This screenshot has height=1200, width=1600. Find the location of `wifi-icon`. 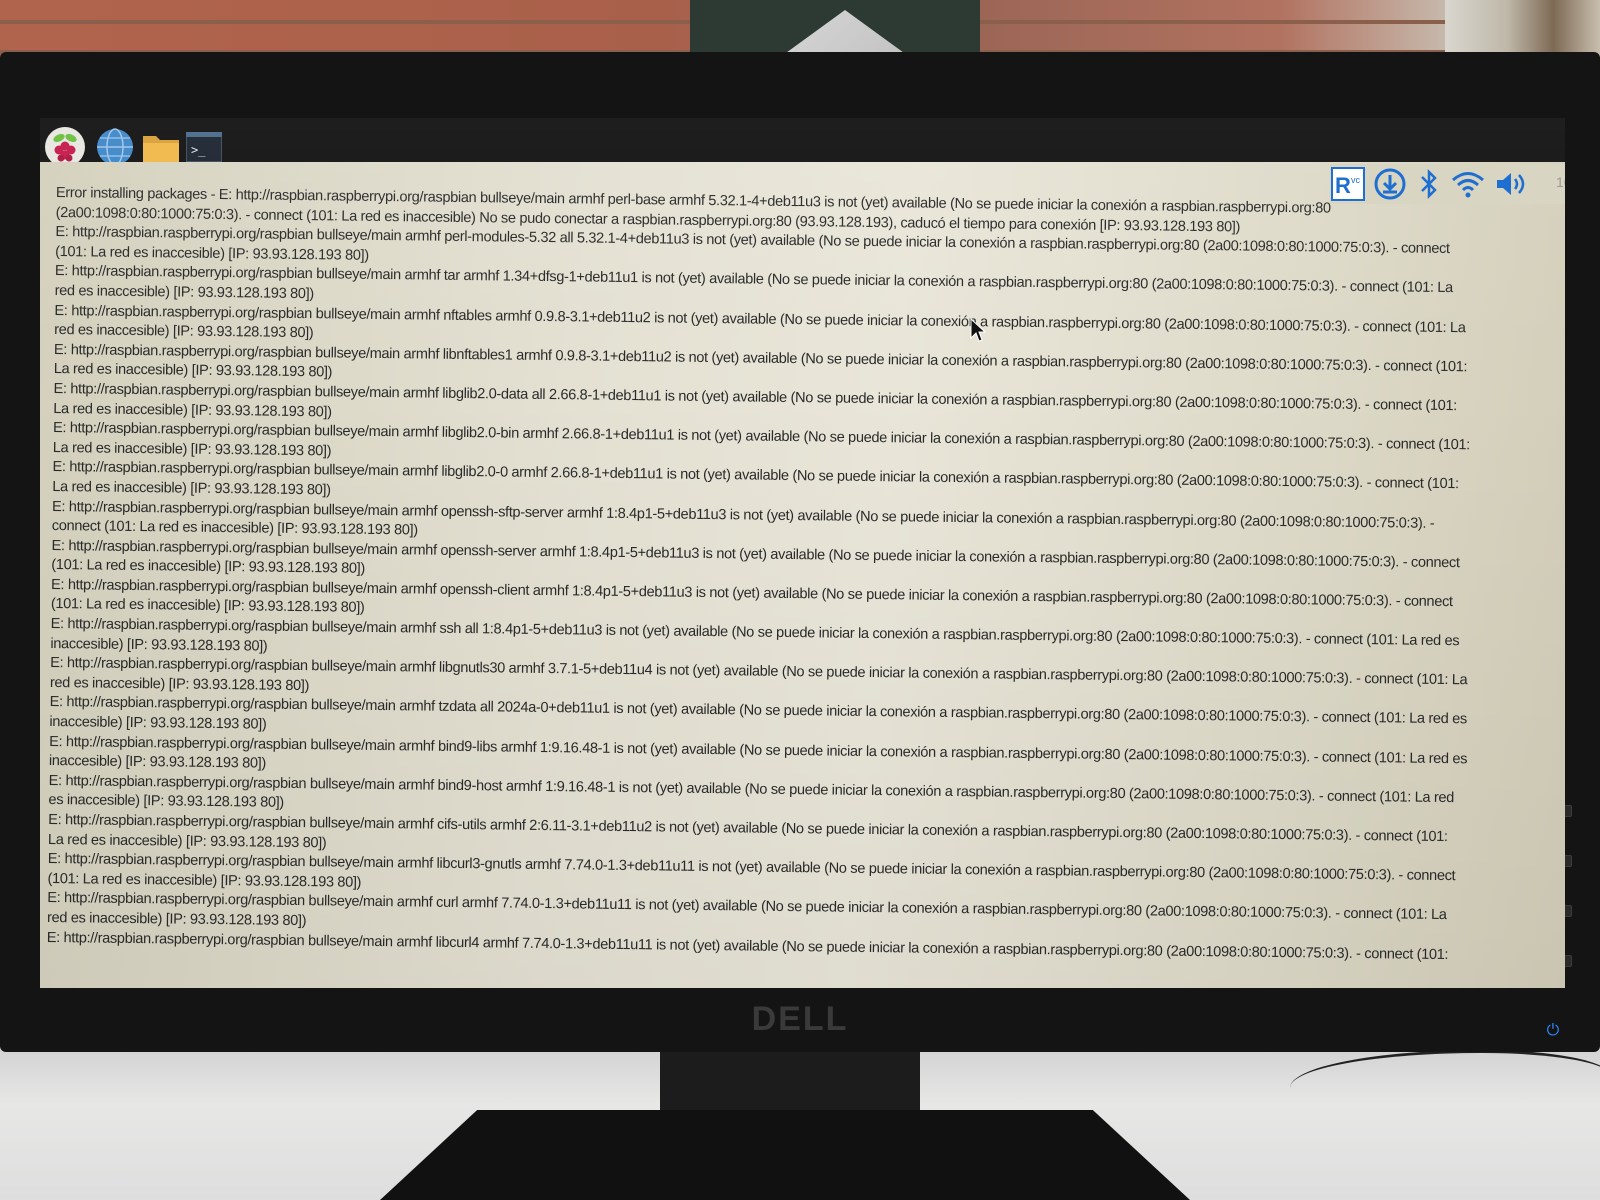

wifi-icon is located at coordinates (1468, 184).